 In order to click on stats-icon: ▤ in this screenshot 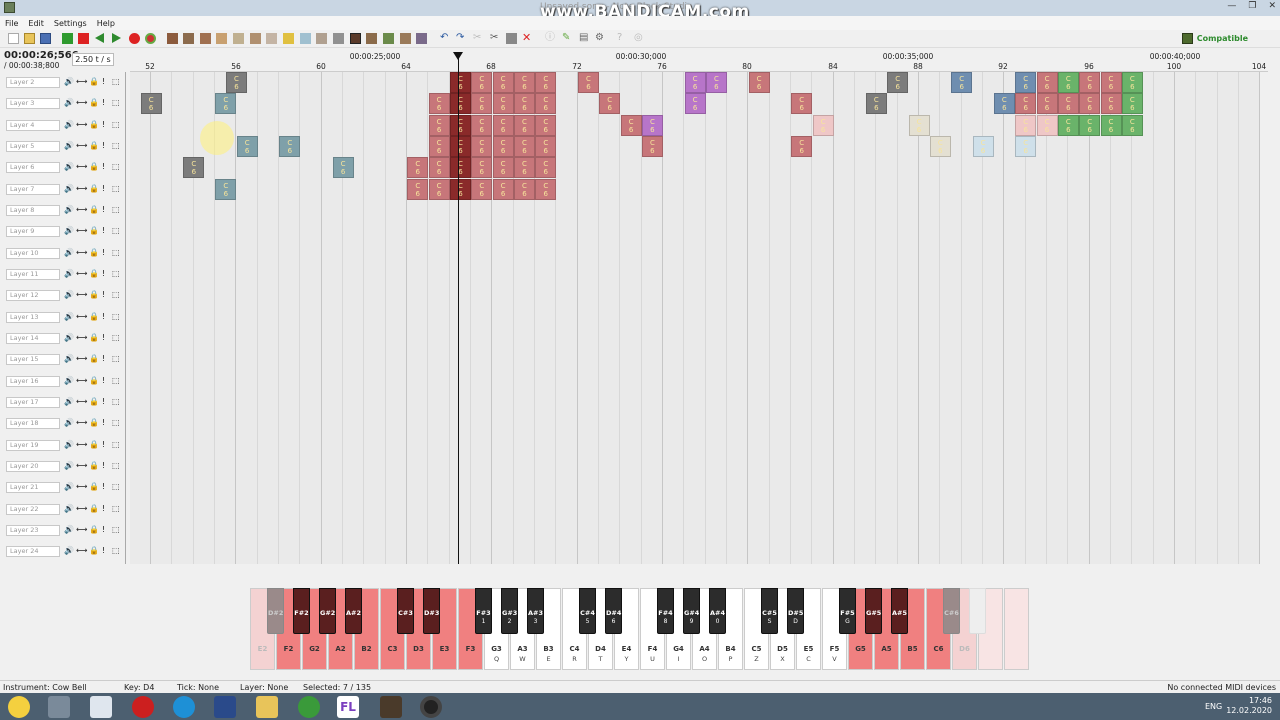, I will do `click(584, 38)`.